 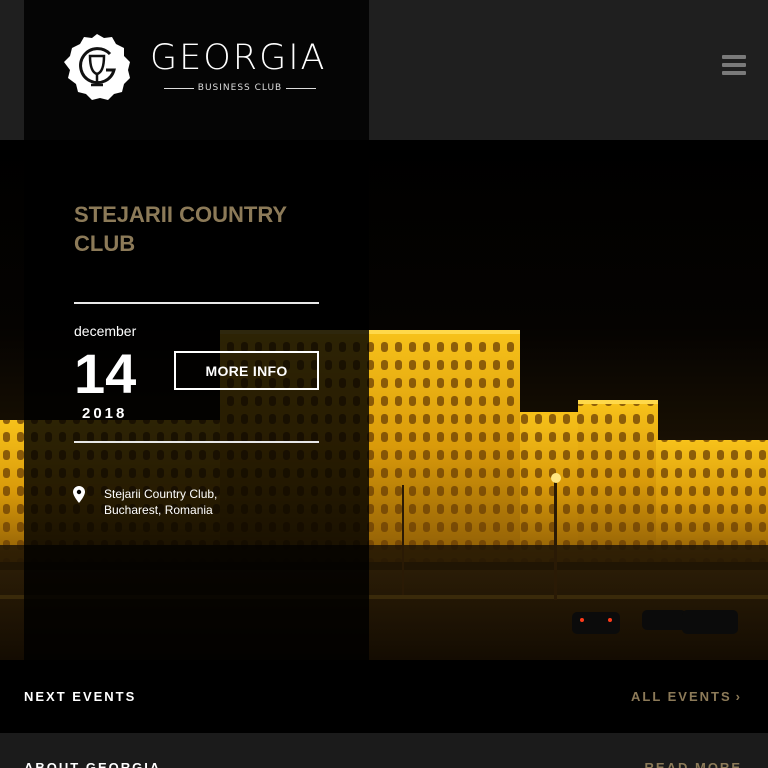 I want to click on brand-subtitle-row: BUSINESS CLUB, so click(x=240, y=88).